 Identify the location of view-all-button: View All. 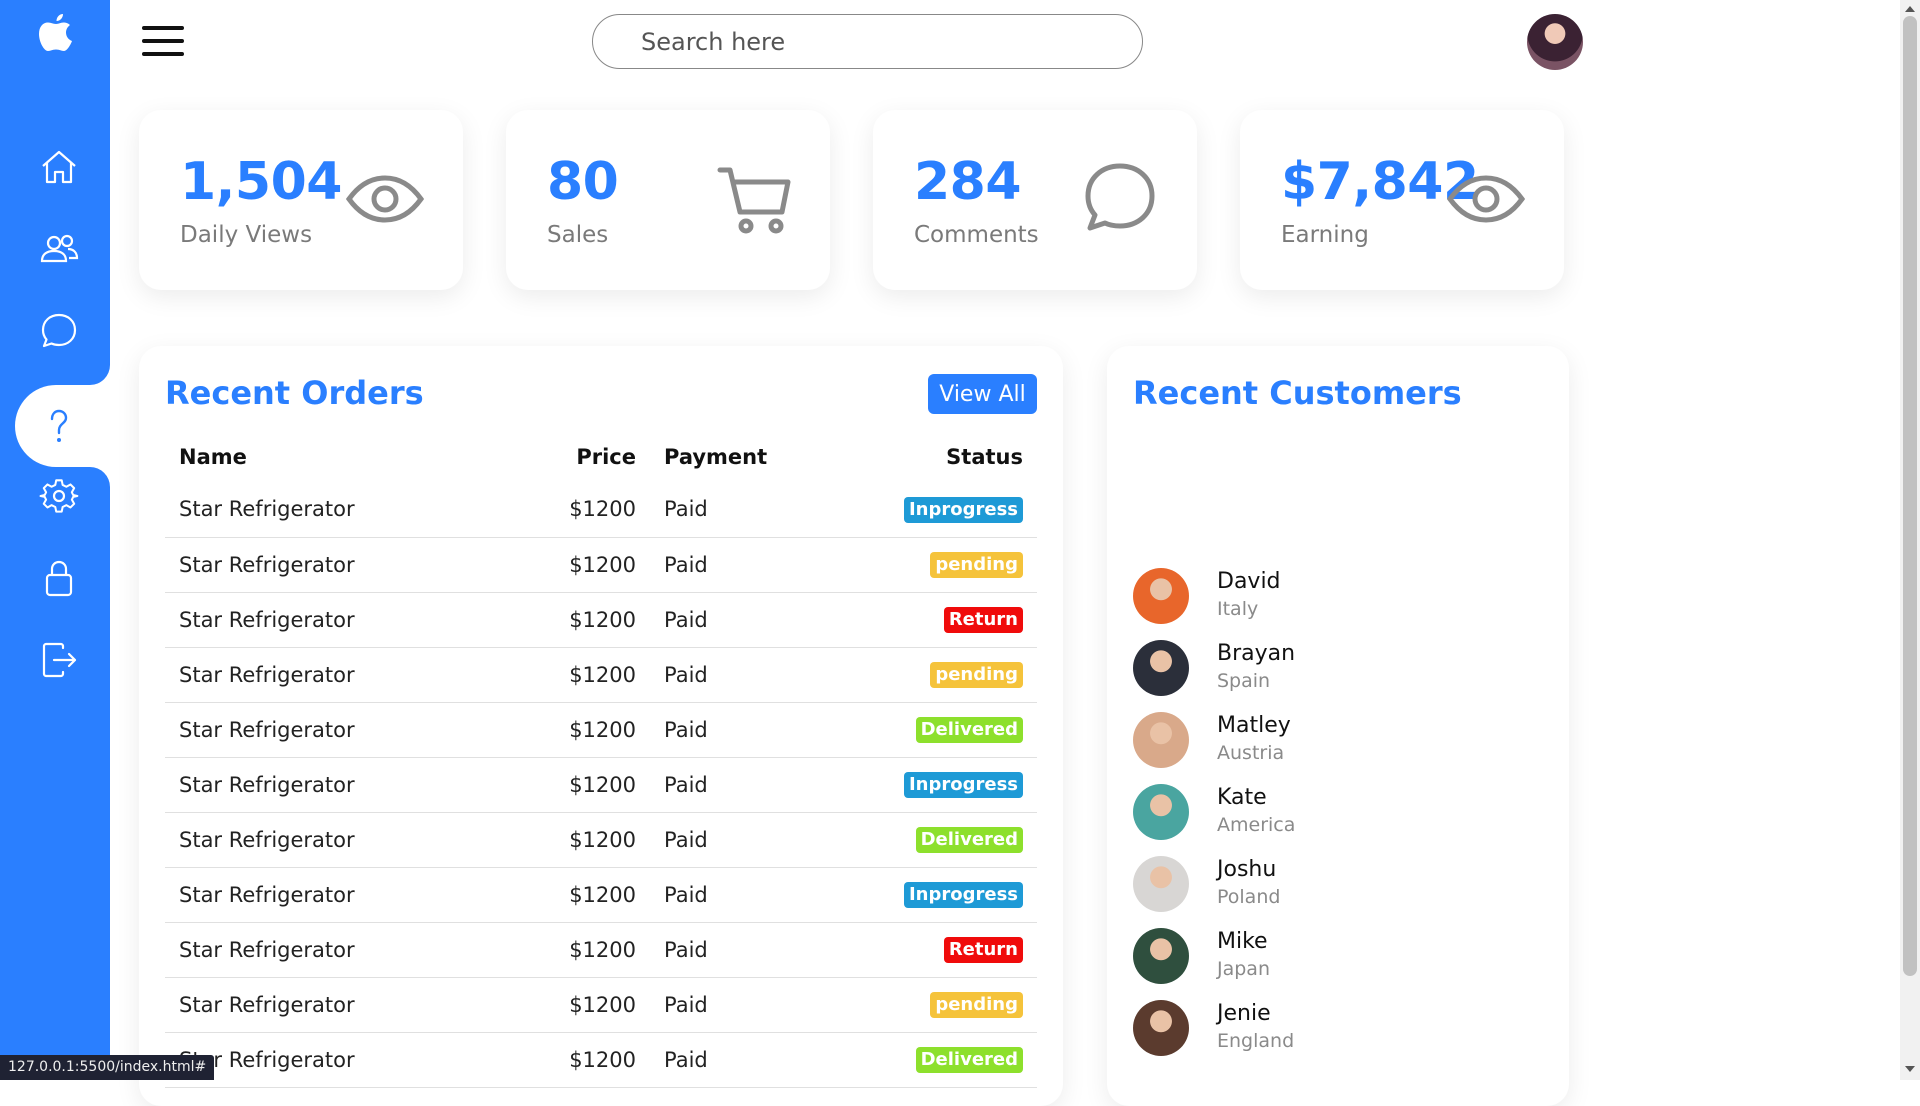
(982, 394).